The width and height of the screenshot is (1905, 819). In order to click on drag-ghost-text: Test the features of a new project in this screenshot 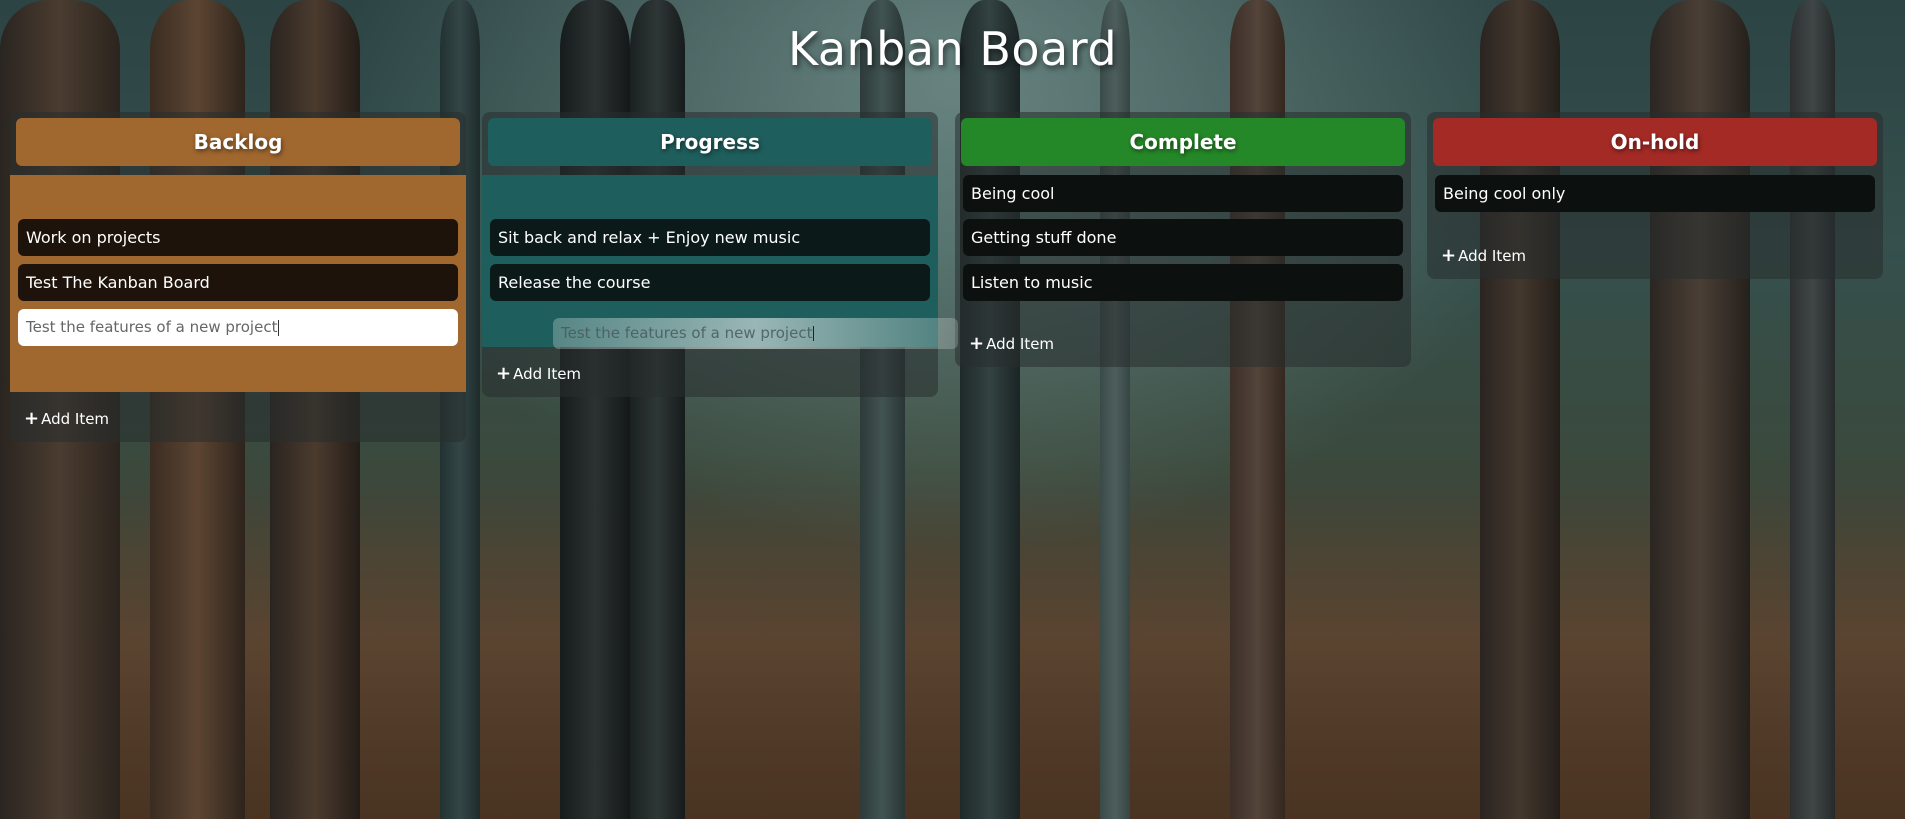, I will do `click(687, 333)`.